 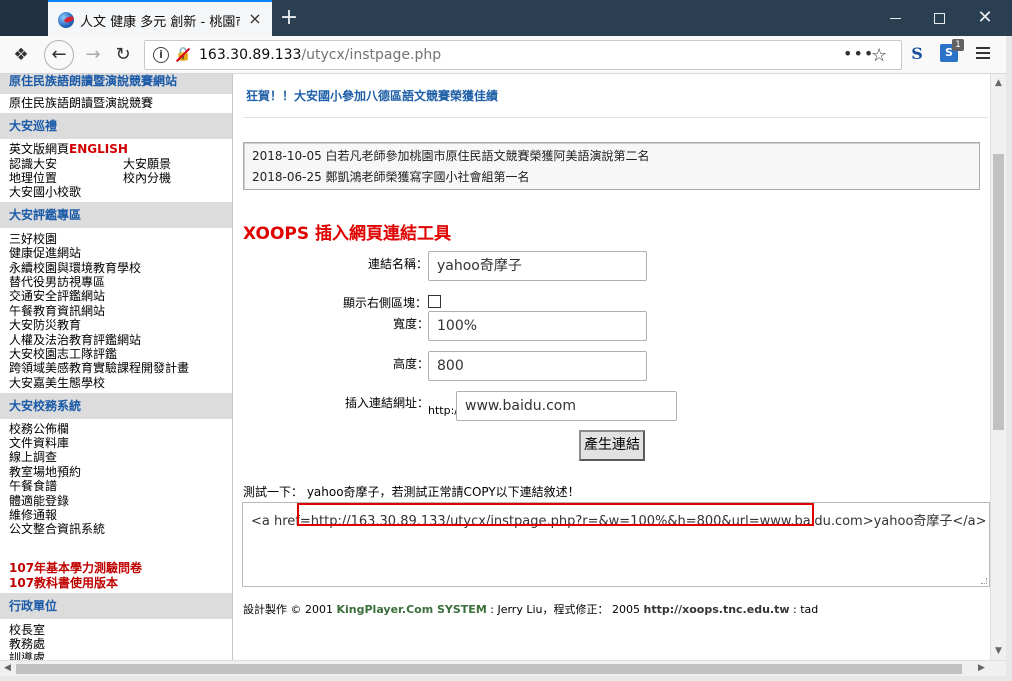 I want to click on sidebar-link: 訓導處, so click(x=27, y=655).